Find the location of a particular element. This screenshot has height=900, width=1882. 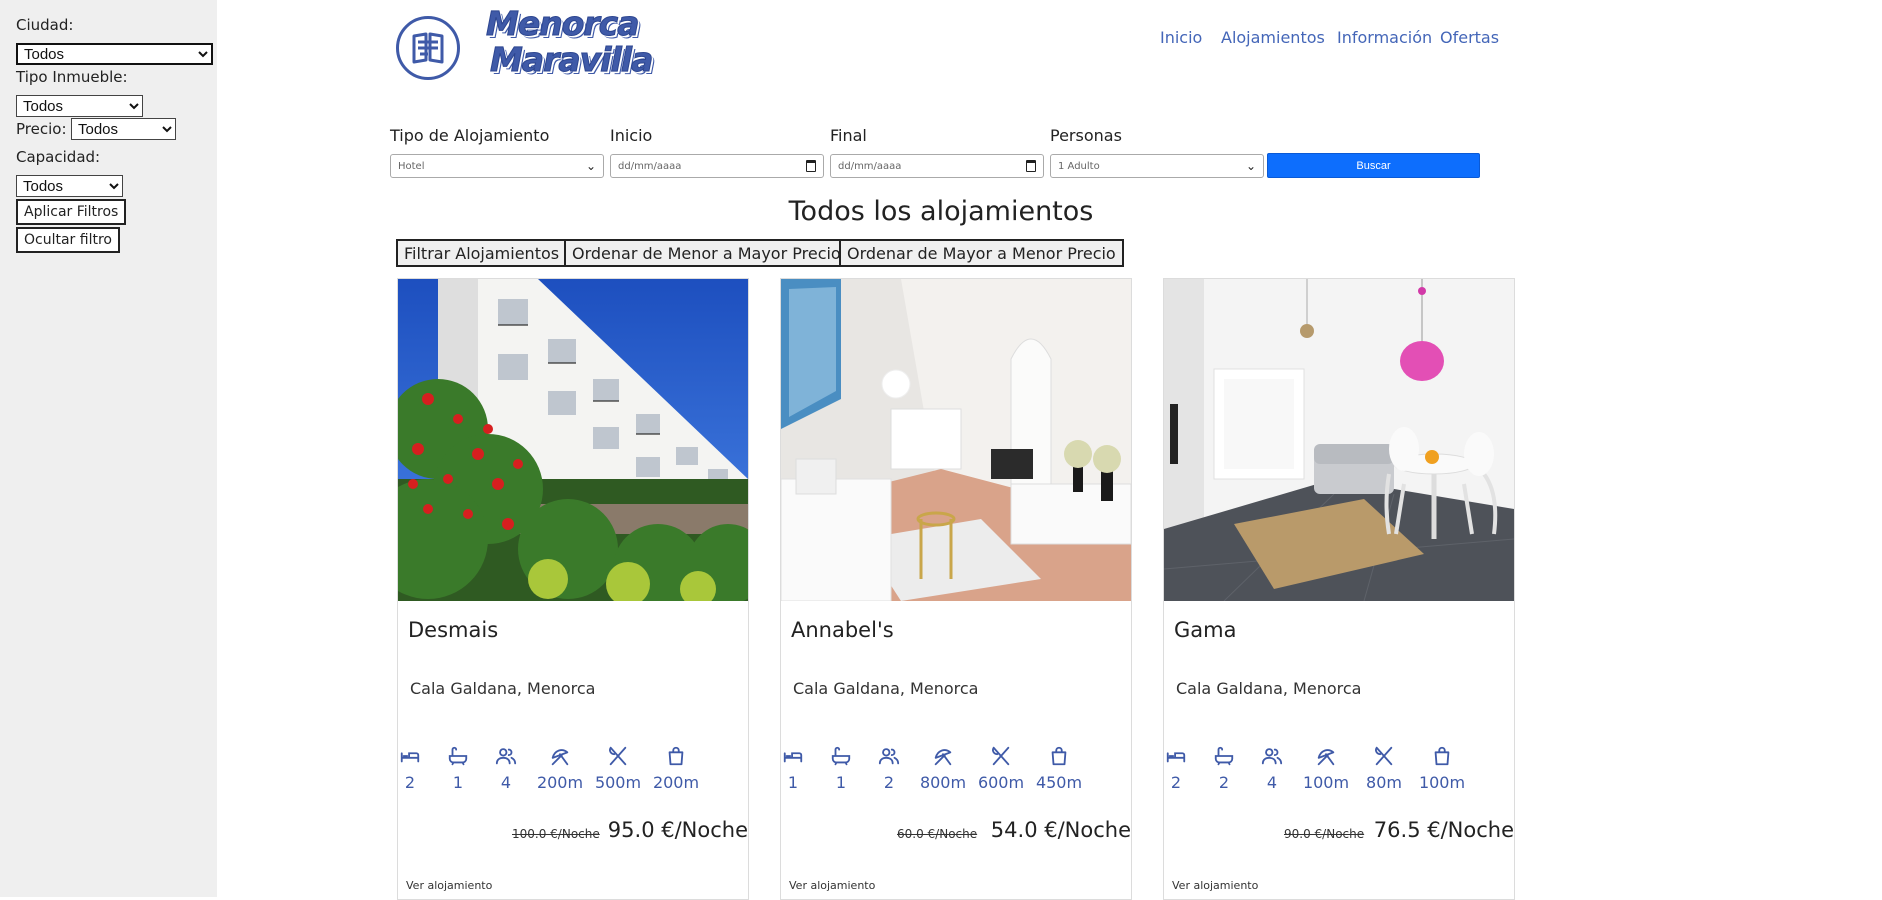

sort-ascending-button: Ordenar de Menor a Mayor Precio is located at coordinates (706, 253).